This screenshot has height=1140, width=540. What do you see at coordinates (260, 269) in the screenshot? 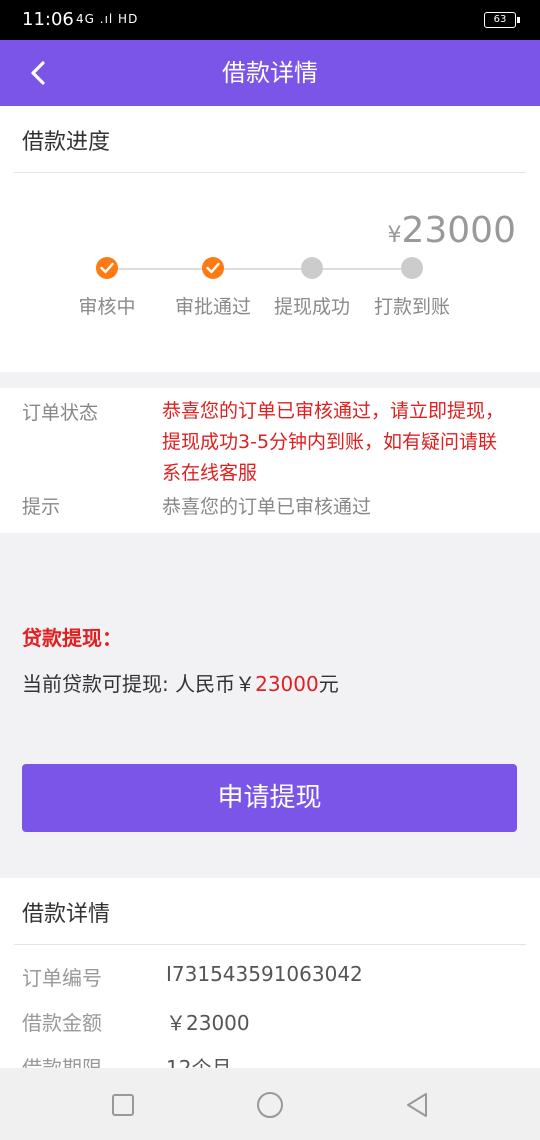
I see `progress-track` at bounding box center [260, 269].